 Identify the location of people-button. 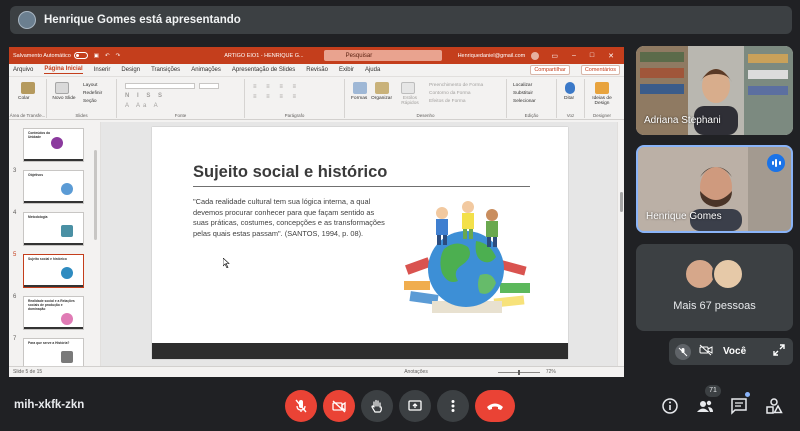
(705, 406).